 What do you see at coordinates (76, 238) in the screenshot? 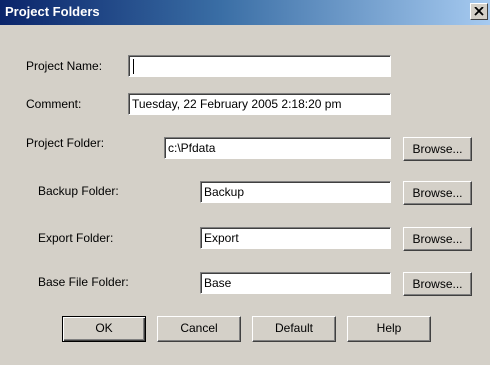
I see `export-folder-label: Export Folder:` at bounding box center [76, 238].